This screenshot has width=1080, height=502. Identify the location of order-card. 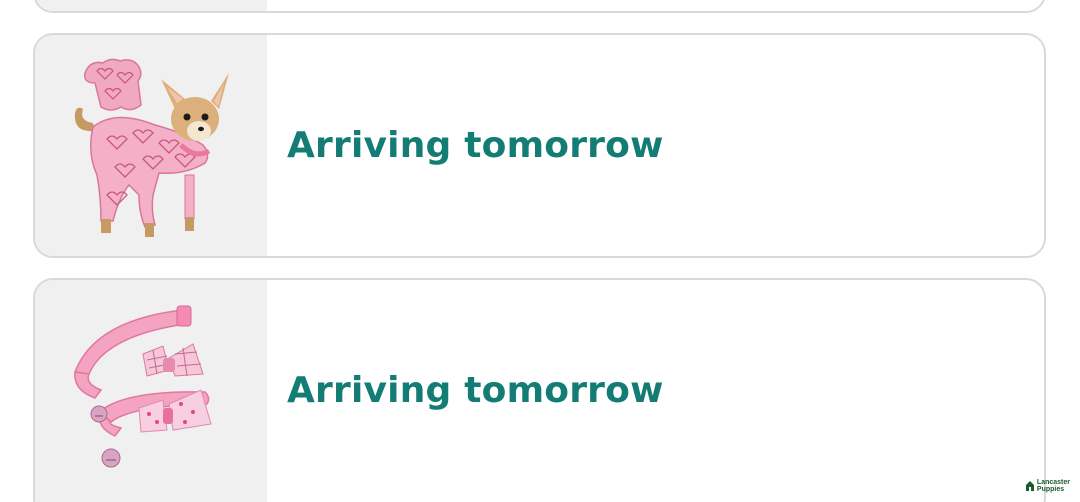
(539, 6).